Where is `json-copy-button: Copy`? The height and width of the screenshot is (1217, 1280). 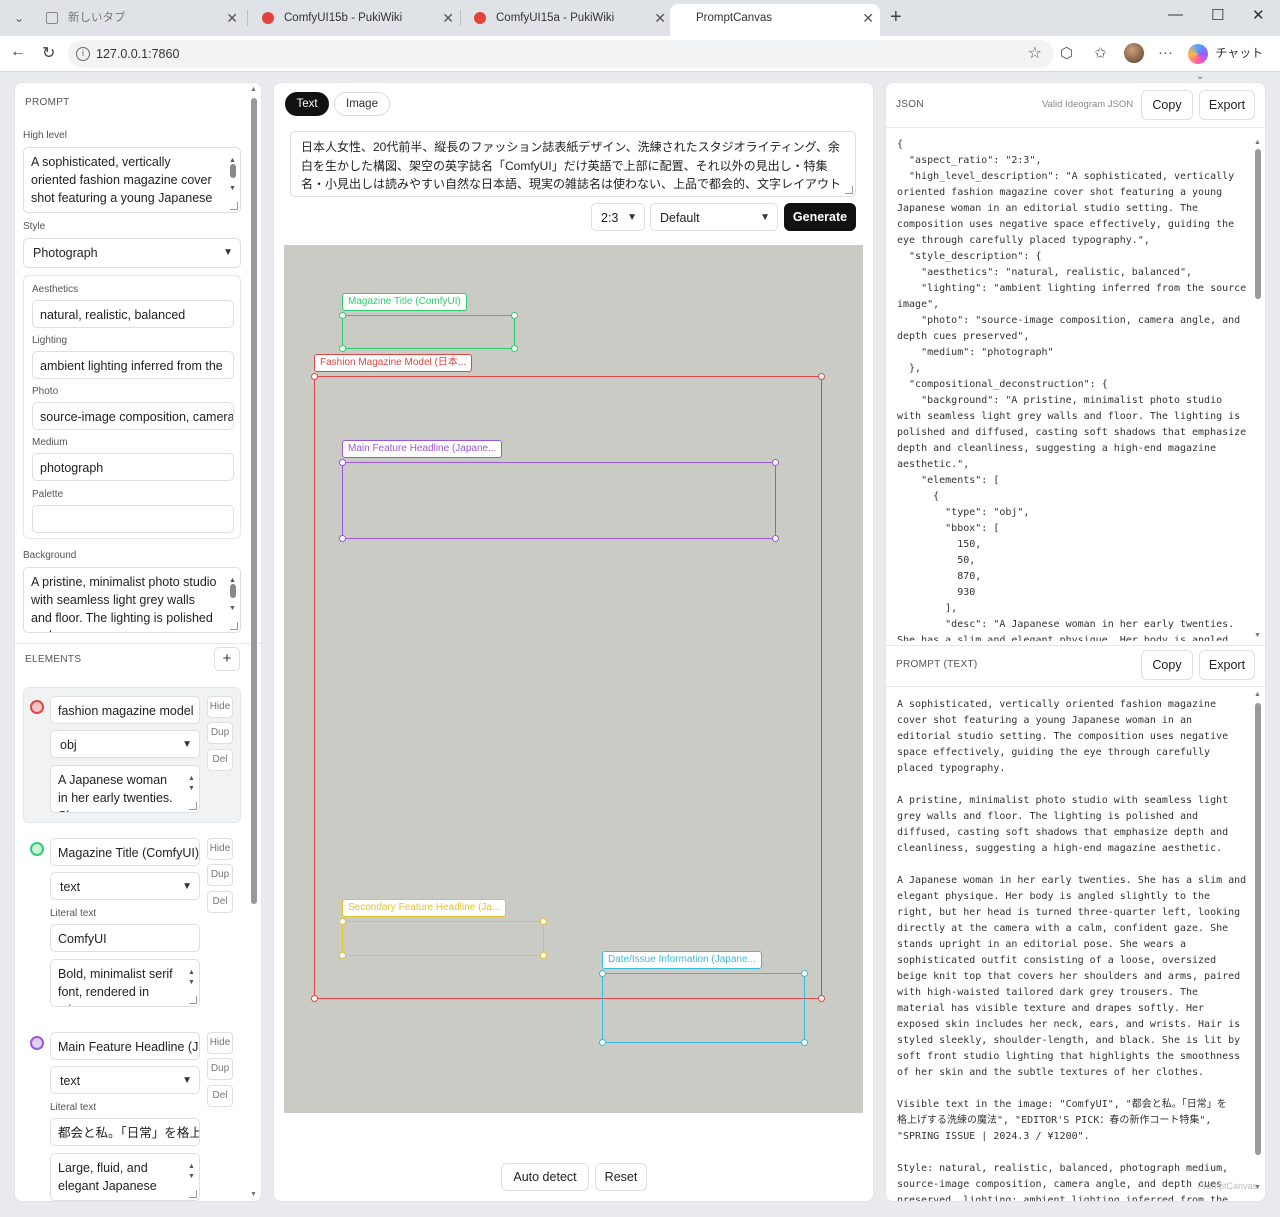
json-copy-button: Copy is located at coordinates (1167, 105).